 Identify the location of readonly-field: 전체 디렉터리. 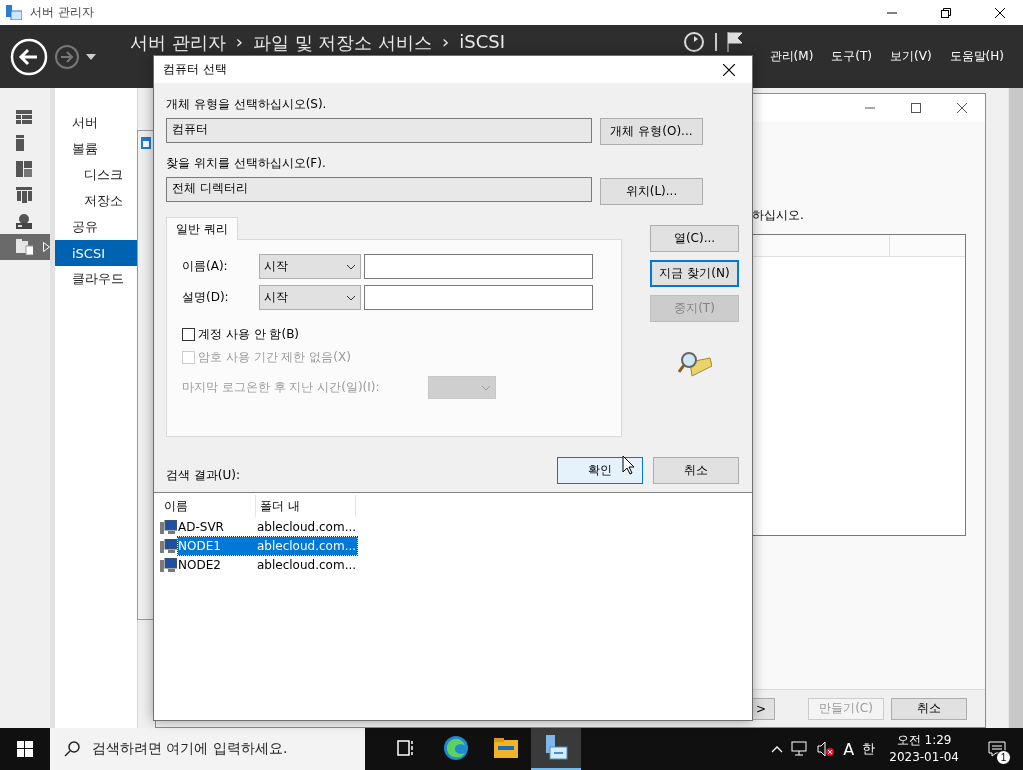
(379, 189).